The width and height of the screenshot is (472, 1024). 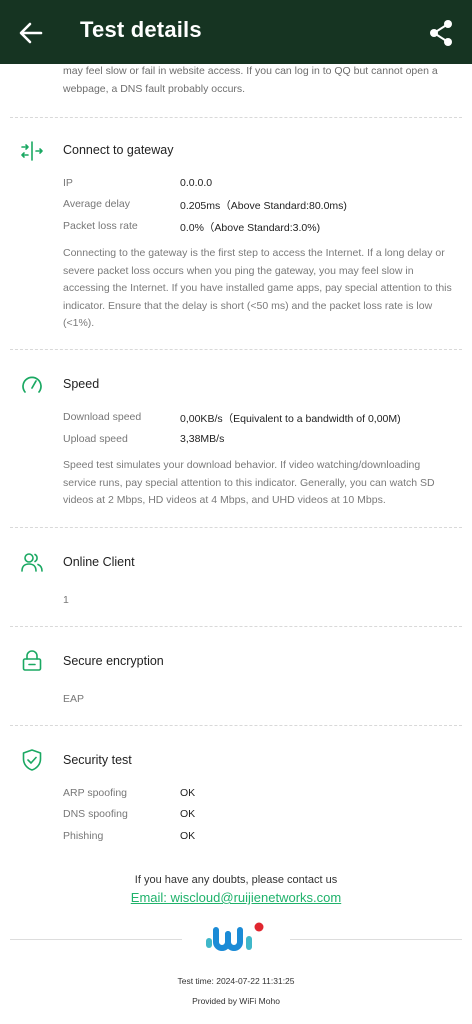 I want to click on test-time: Test time: 2024-07-22 11:31:25, so click(x=236, y=981).